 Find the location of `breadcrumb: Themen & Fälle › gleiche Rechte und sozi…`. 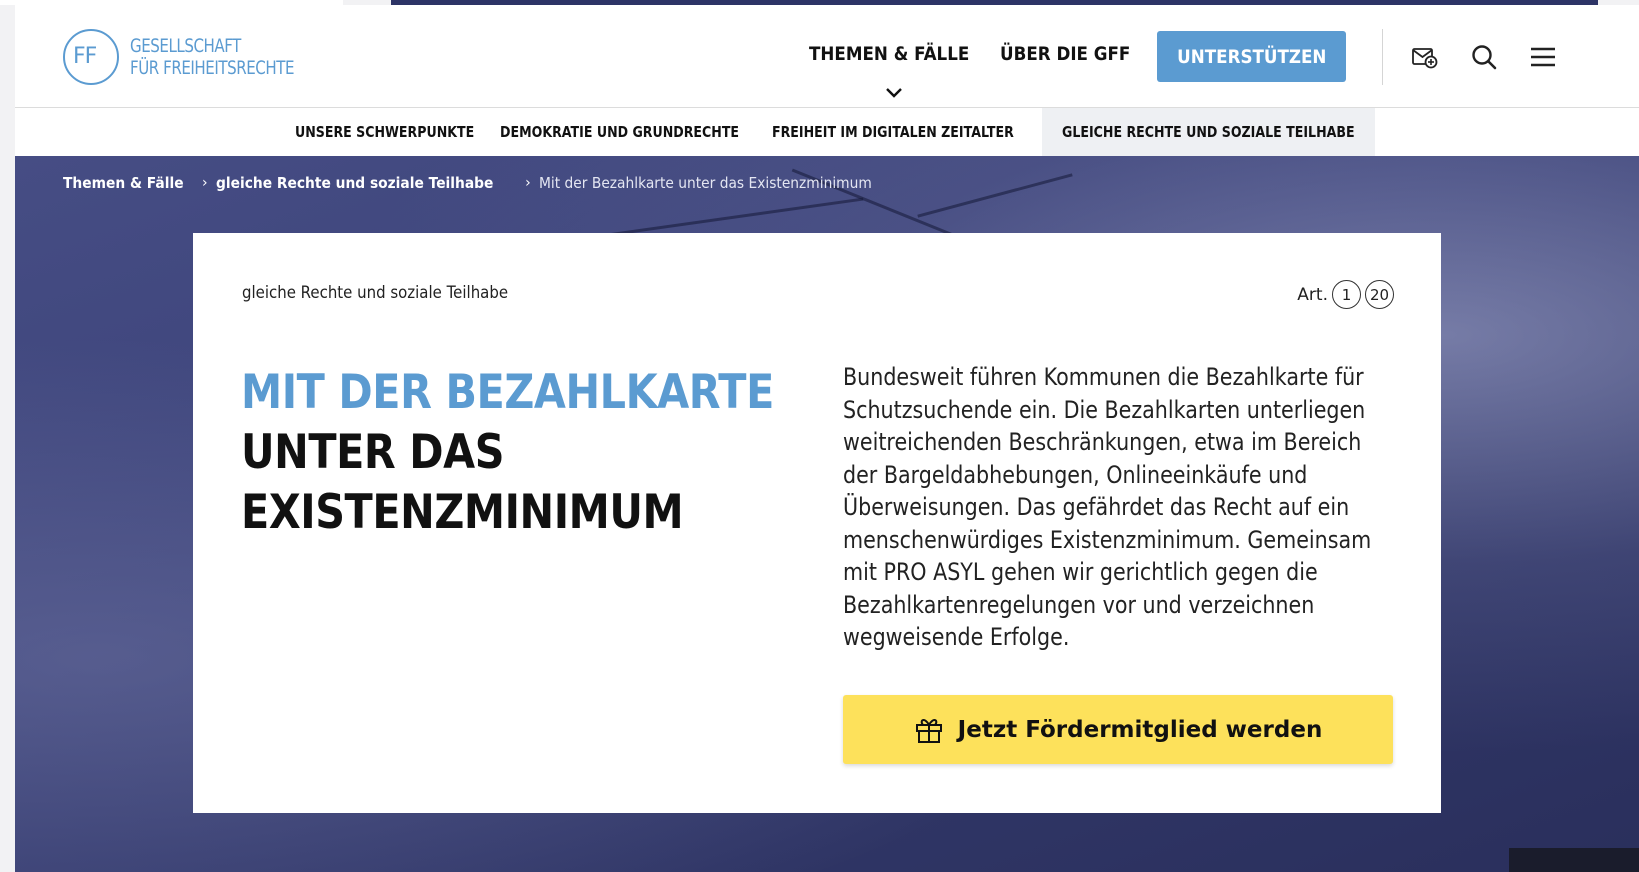

breadcrumb: Themen & Fälle › gleiche Rechte und sozi… is located at coordinates (482, 183).